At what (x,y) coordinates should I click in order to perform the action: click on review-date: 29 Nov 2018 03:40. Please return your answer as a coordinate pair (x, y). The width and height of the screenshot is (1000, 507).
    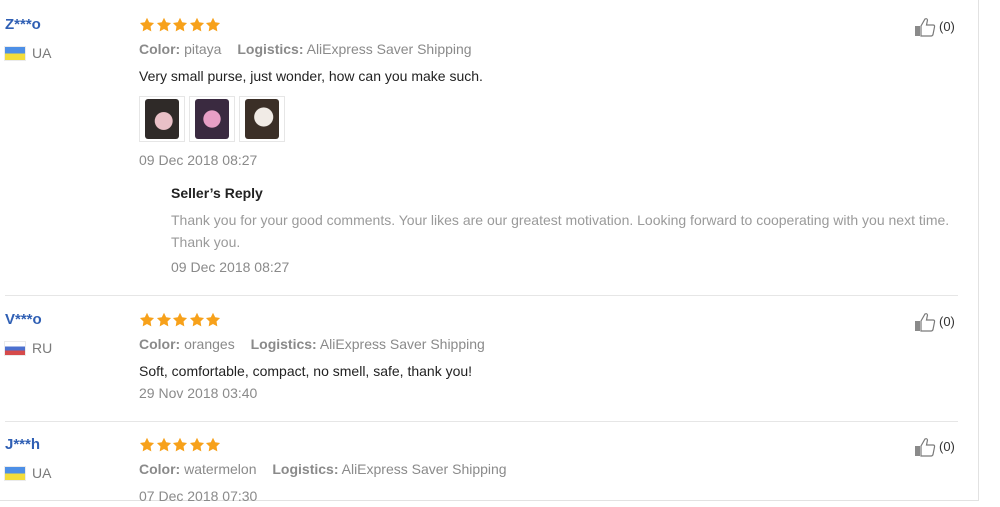
    Looking at the image, I should click on (198, 393).